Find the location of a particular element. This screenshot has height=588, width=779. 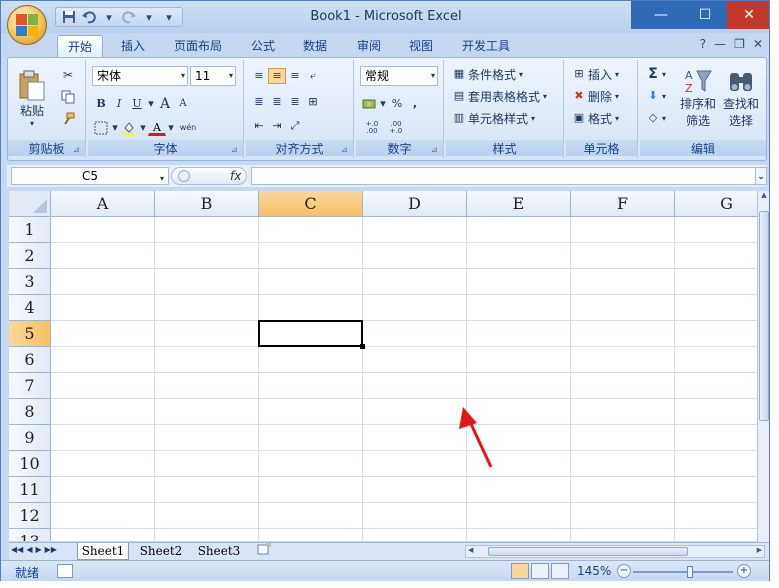

fill-button: ⬇ ▾ is located at coordinates (655, 96).